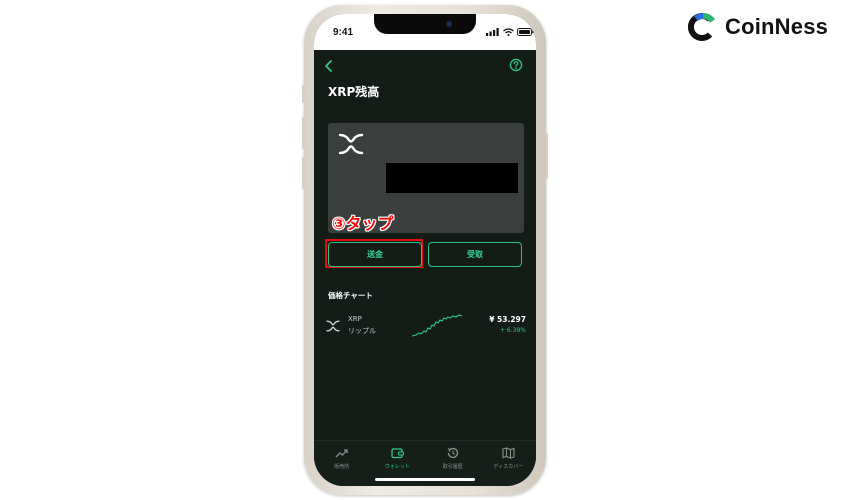  What do you see at coordinates (702, 26) in the screenshot?
I see `coinness-logo-icon` at bounding box center [702, 26].